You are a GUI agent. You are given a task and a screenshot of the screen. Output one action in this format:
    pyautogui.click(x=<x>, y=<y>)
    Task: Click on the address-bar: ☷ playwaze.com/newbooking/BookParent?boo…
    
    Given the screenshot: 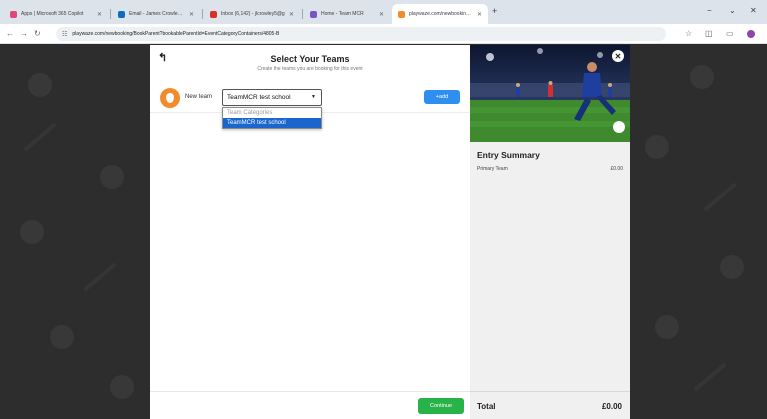 What is the action you would take?
    pyautogui.click(x=361, y=34)
    